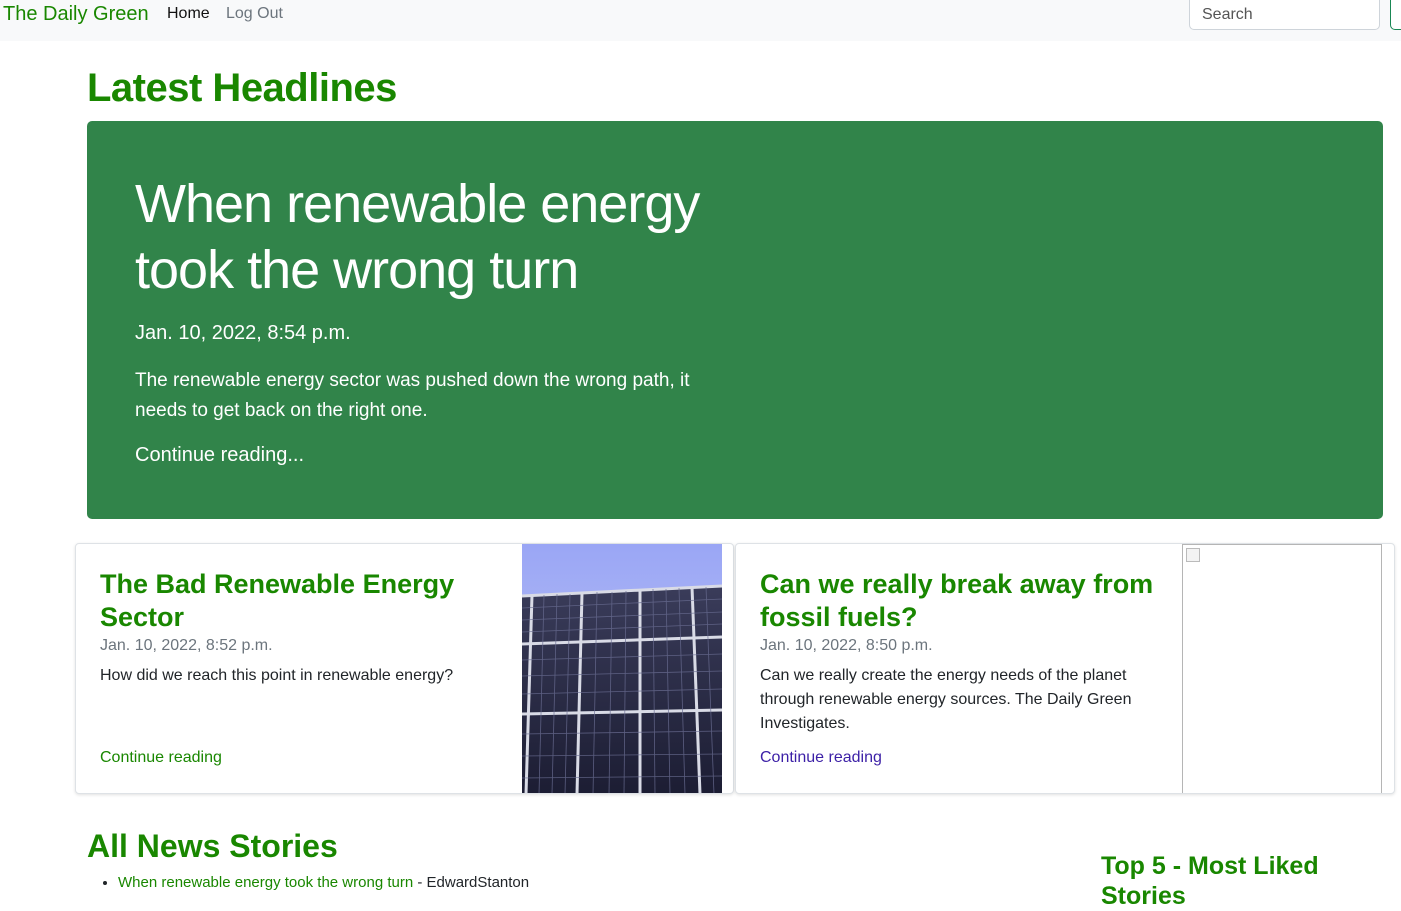 The height and width of the screenshot is (911, 1401). What do you see at coordinates (186, 645) in the screenshot?
I see `story-card-date: Jan. 10, 2022, 8:52 p.m.` at bounding box center [186, 645].